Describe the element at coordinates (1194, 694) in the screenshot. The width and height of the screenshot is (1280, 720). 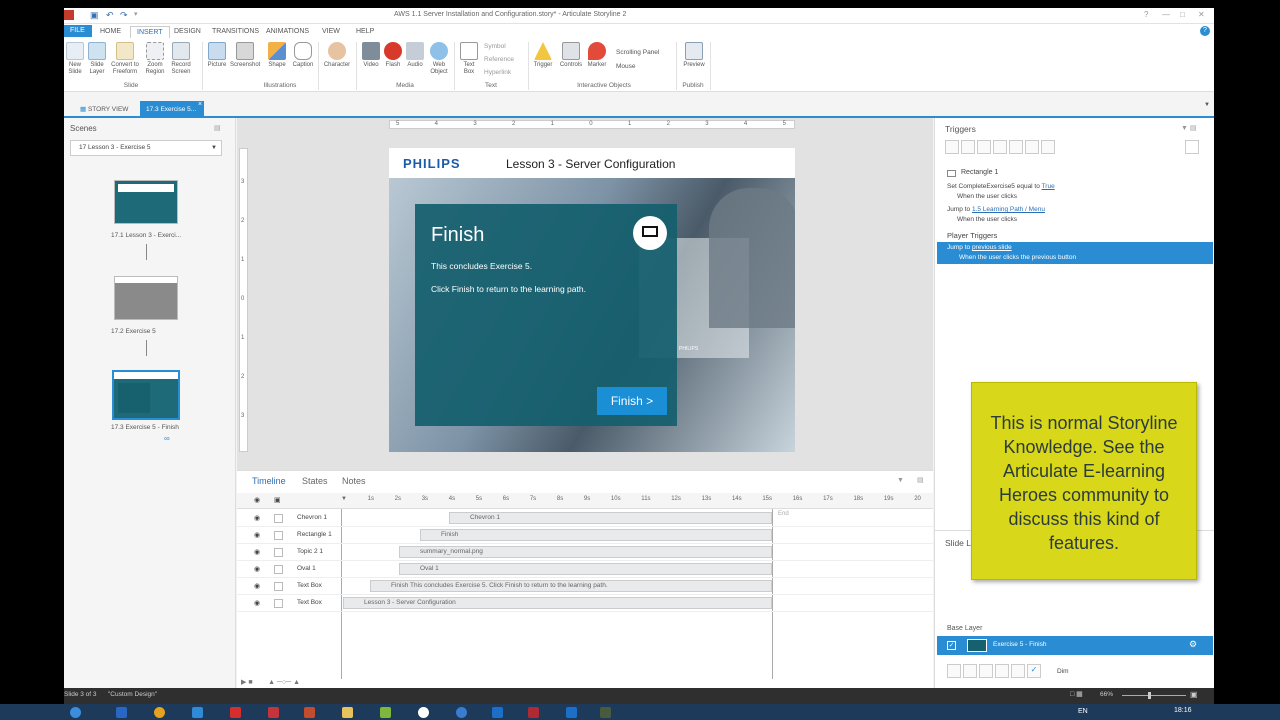
I see `fit-to-window-icon: ▣` at that location.